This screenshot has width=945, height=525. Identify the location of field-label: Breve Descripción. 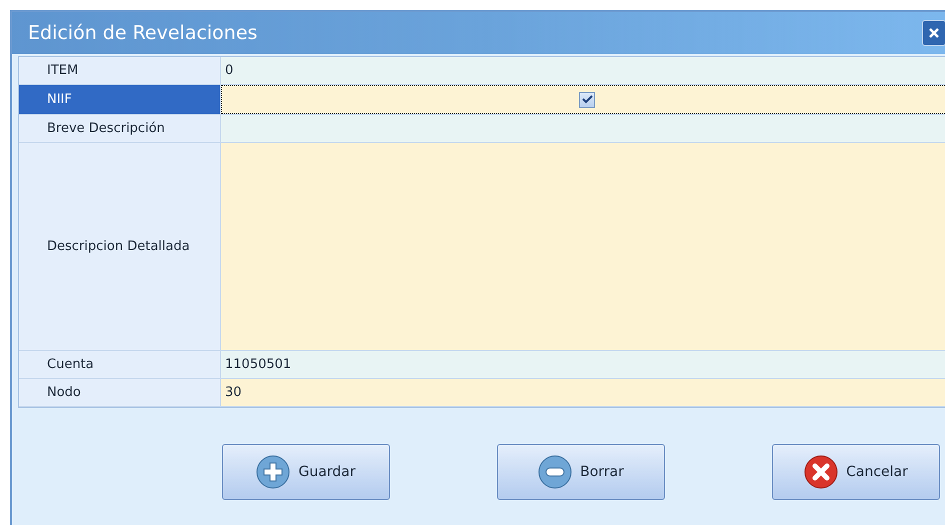
(120, 128).